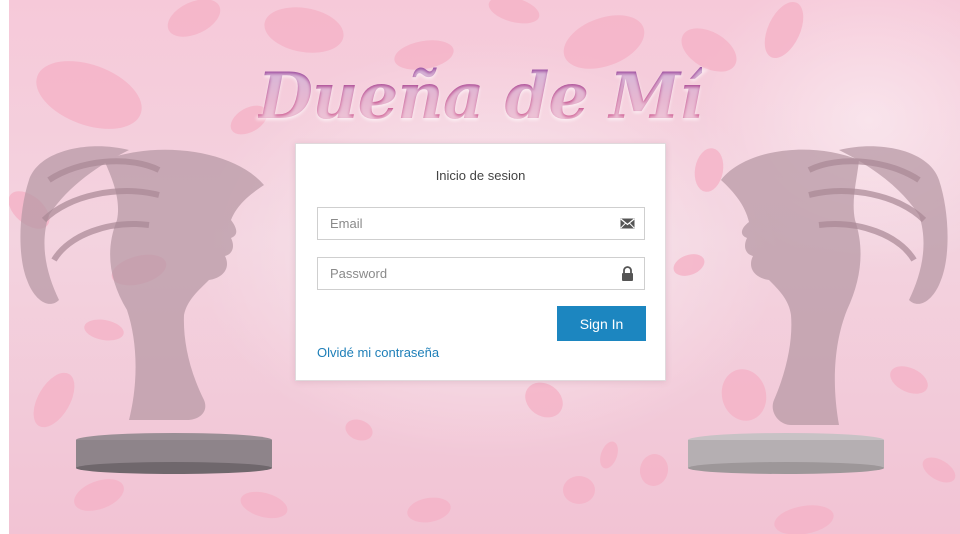 The height and width of the screenshot is (534, 960). What do you see at coordinates (469, 273) in the screenshot?
I see `password-input` at bounding box center [469, 273].